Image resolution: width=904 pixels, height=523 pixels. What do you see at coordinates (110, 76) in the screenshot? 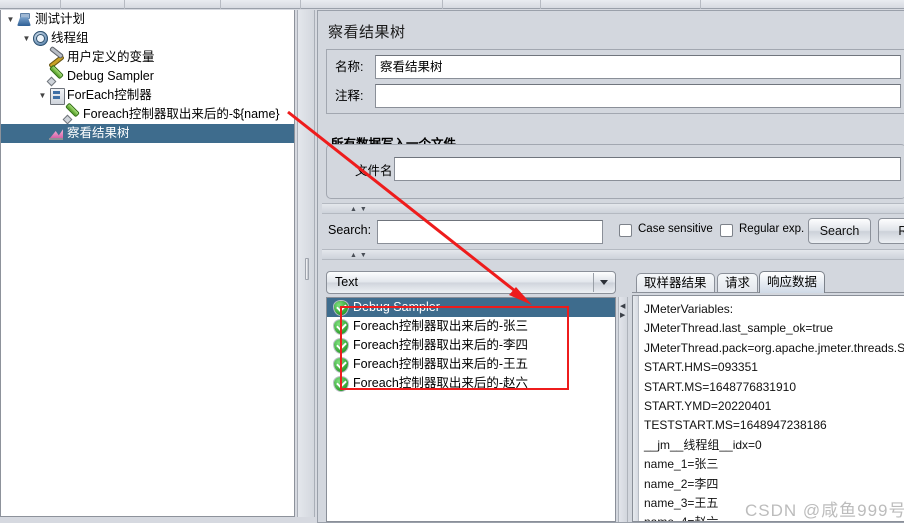
I see `tree-item-label: Debug Sampler` at bounding box center [110, 76].